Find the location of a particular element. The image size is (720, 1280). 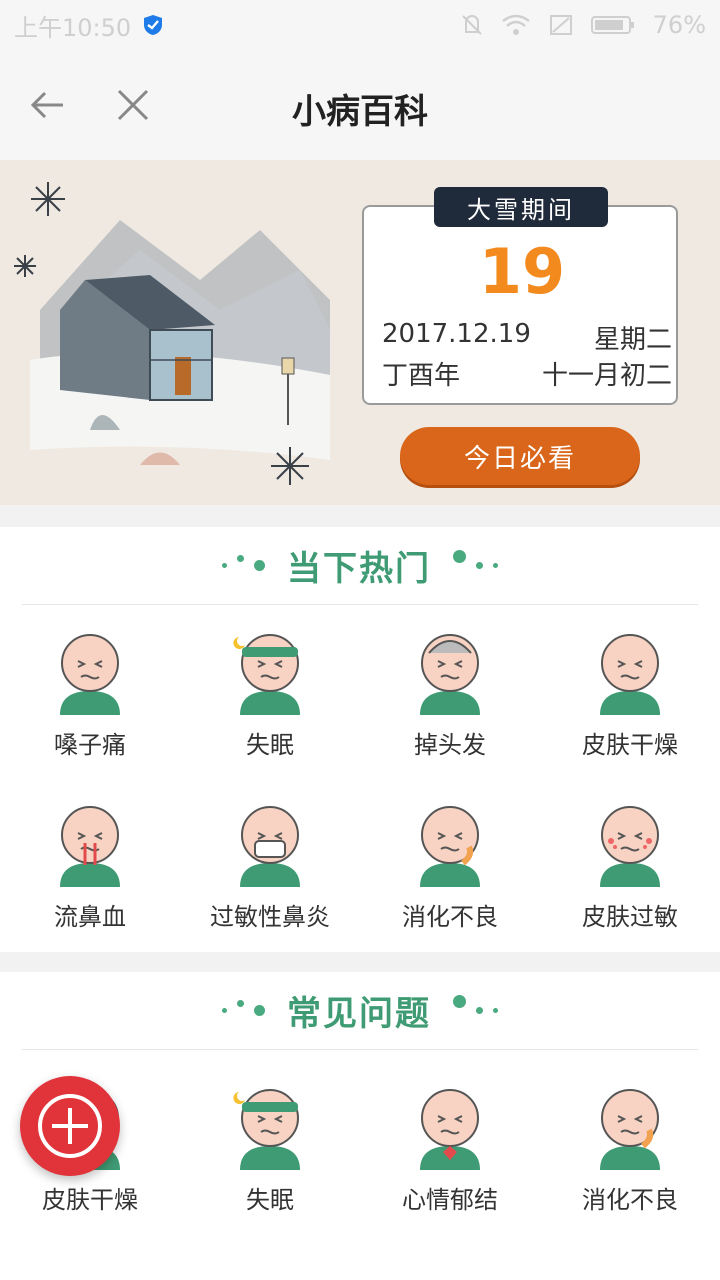

section-header: 常见问题 is located at coordinates (360, 1011).